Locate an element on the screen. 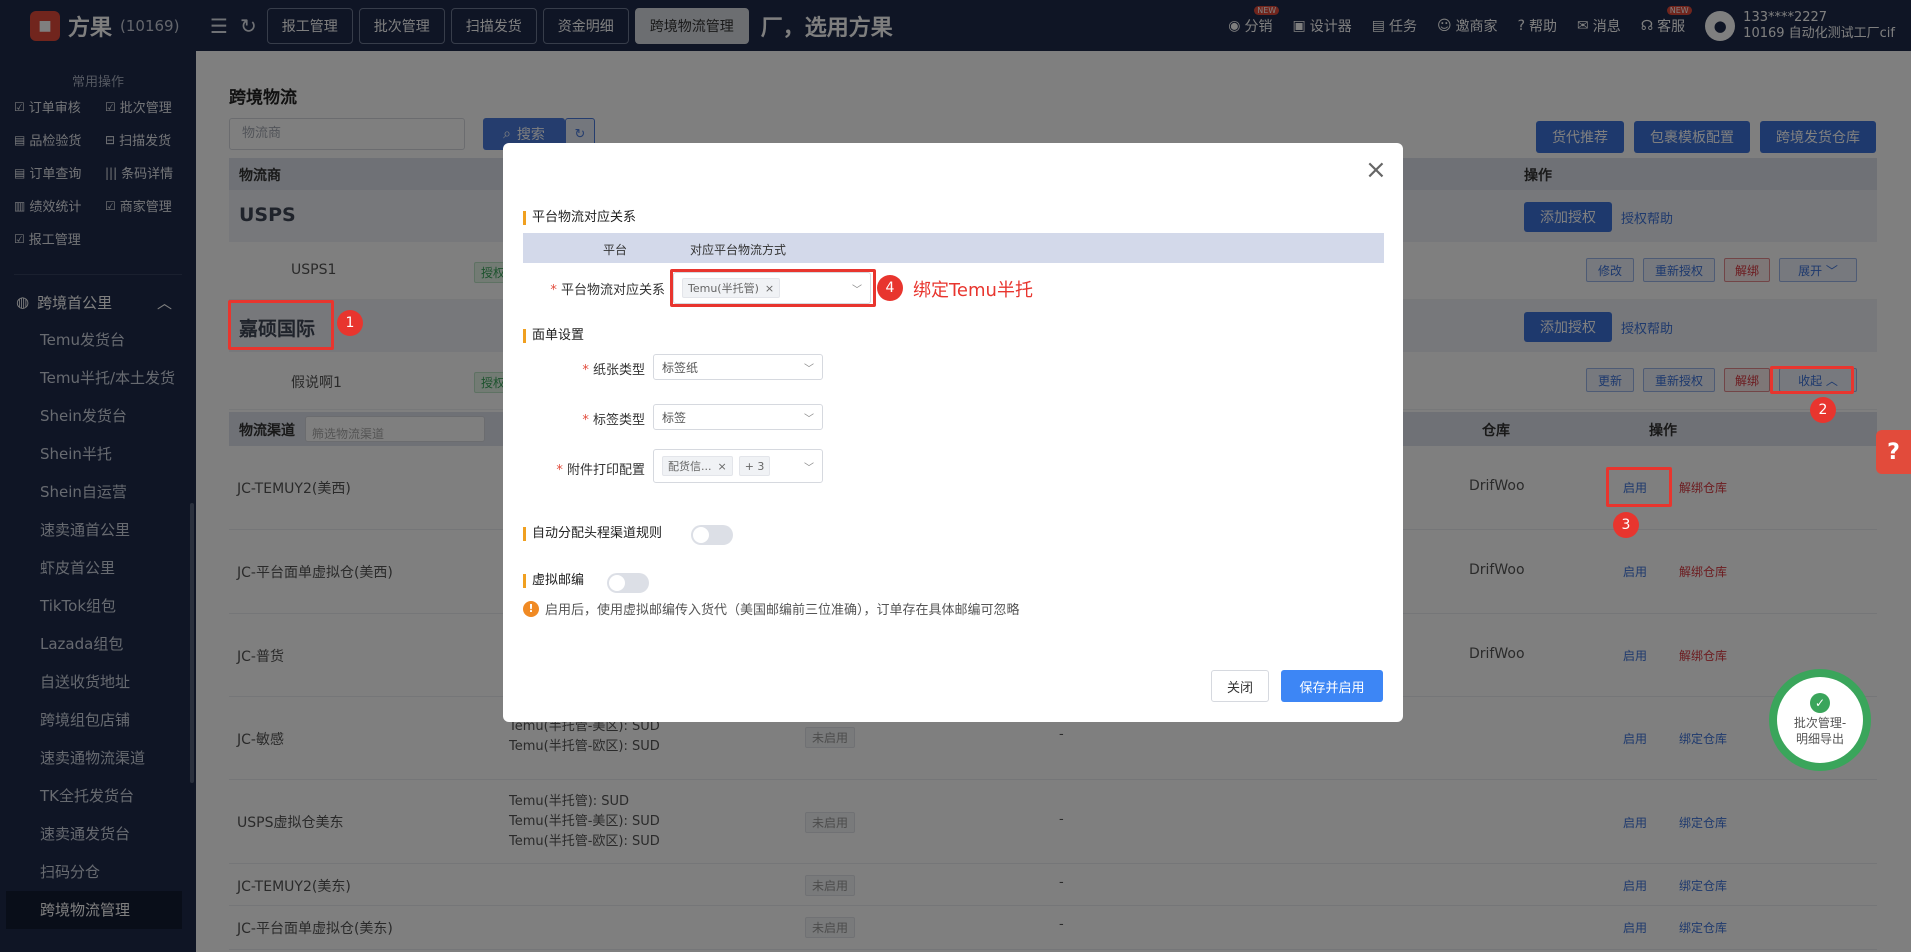 The height and width of the screenshot is (952, 1911). step-marker-2: 2 is located at coordinates (1823, 410).